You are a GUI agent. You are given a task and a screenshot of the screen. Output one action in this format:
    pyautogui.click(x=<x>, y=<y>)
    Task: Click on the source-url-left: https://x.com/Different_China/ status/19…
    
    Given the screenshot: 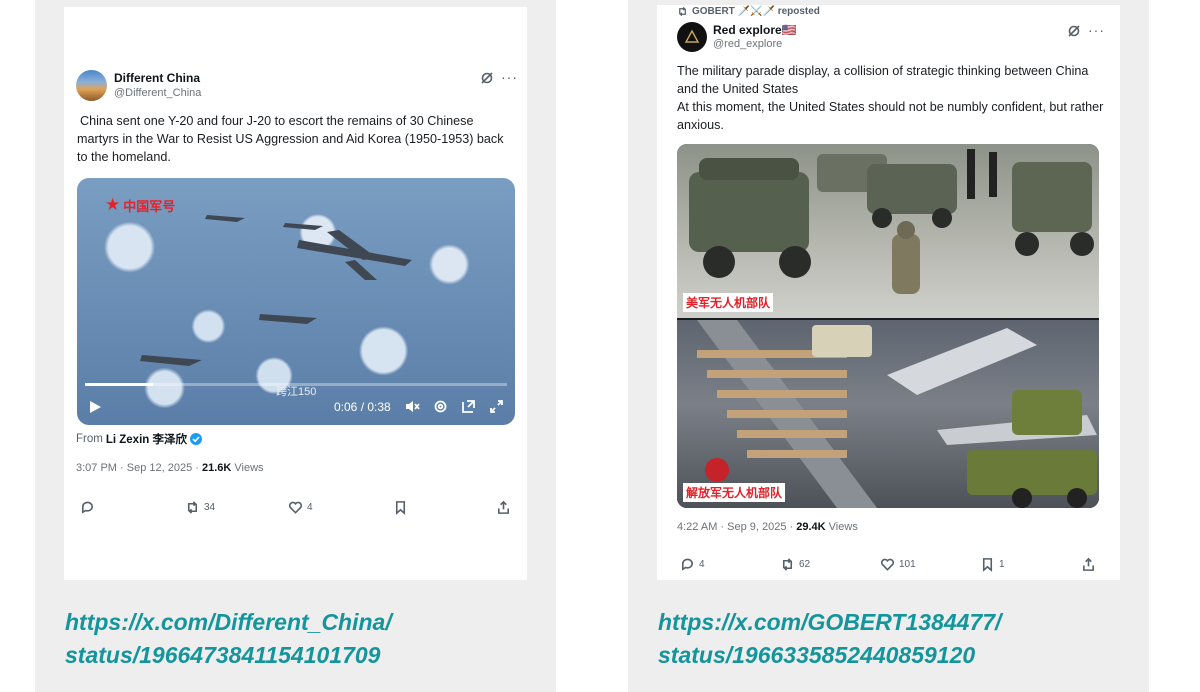 What is the action you would take?
    pyautogui.click(x=228, y=639)
    